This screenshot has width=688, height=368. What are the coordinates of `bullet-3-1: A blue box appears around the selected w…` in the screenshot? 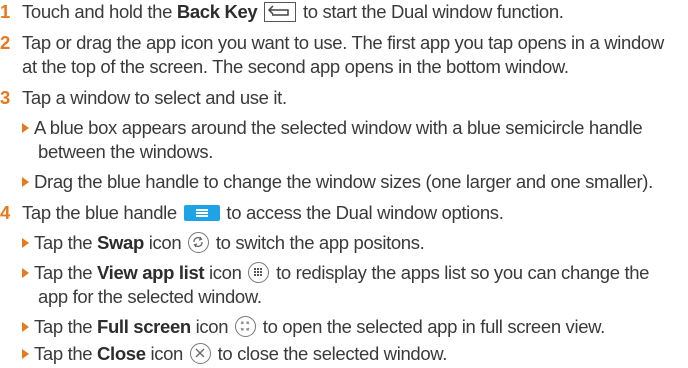 It's located at (332, 128).